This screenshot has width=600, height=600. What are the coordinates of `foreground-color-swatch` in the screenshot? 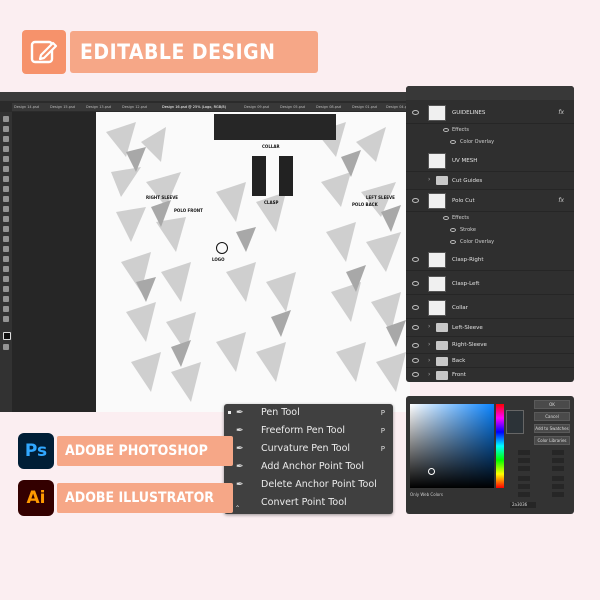 It's located at (7, 336).